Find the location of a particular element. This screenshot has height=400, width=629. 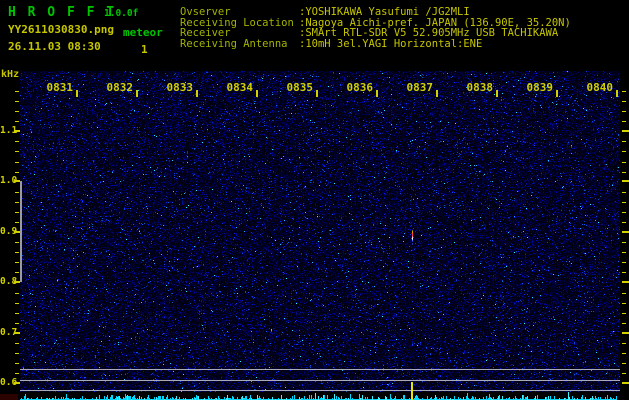

app-title: H R O F F T is located at coordinates (62, 12).